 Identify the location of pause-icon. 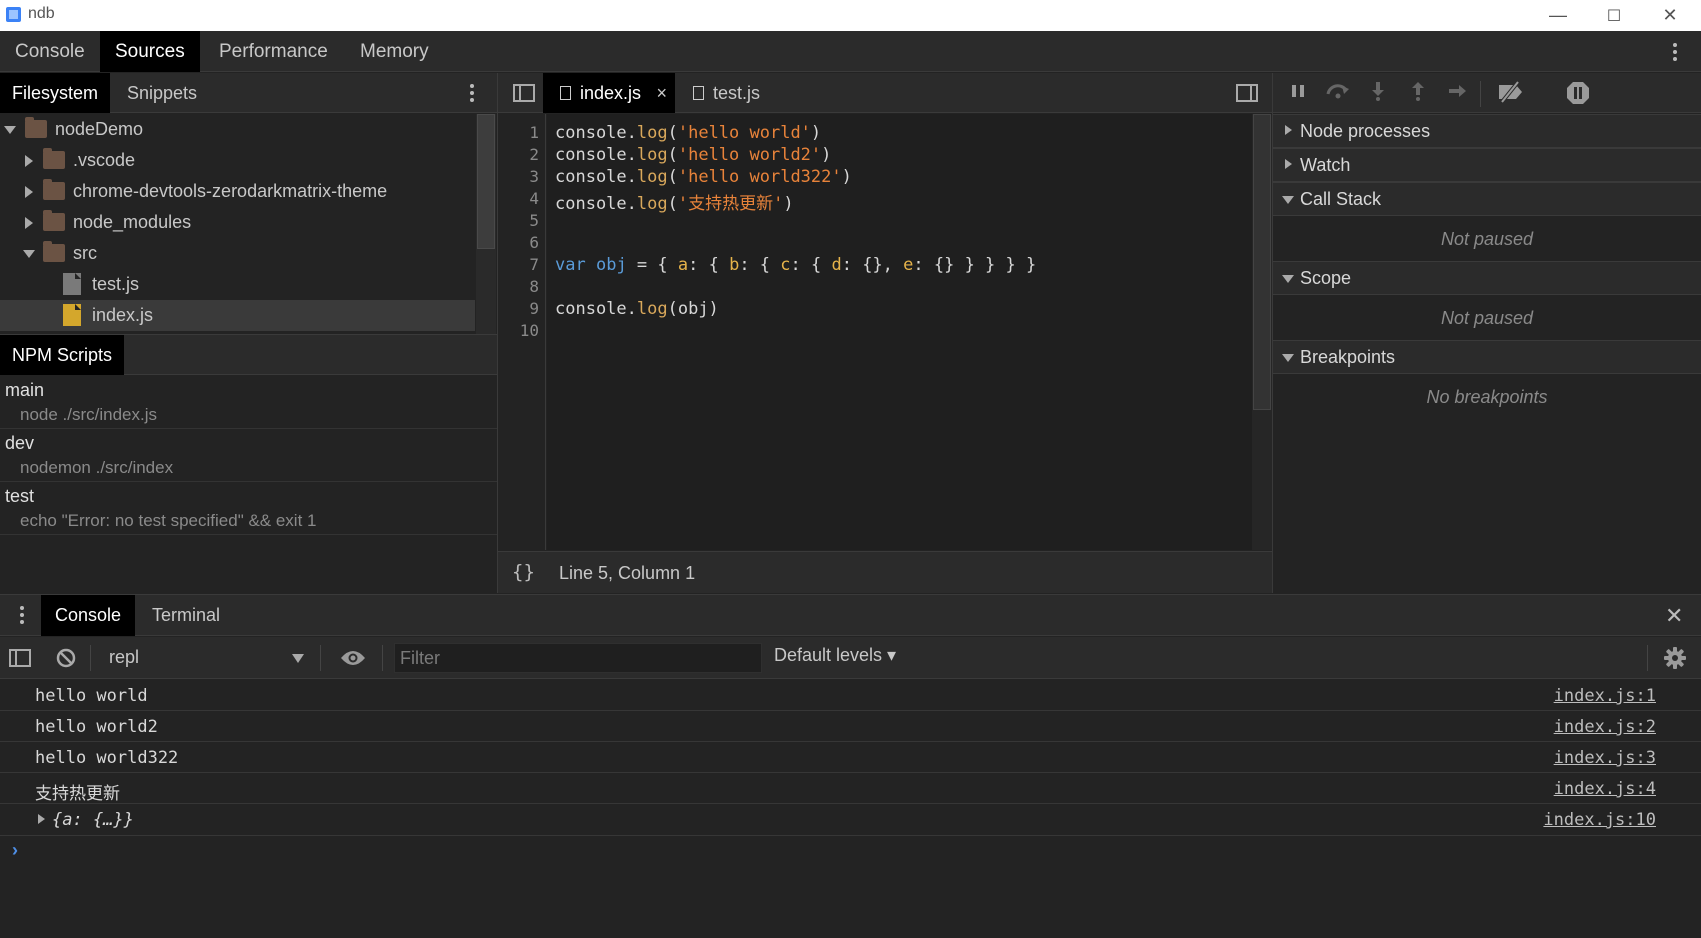
(1298, 93).